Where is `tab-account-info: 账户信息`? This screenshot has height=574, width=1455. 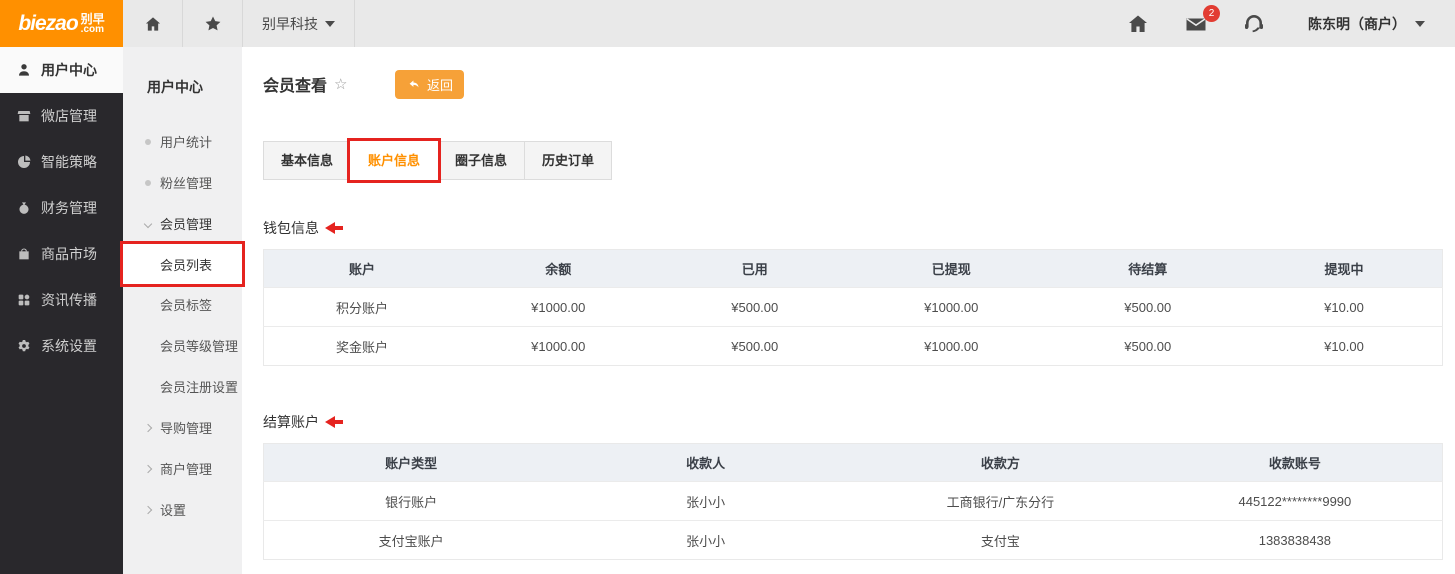
tab-account-info: 账户信息 is located at coordinates (394, 160).